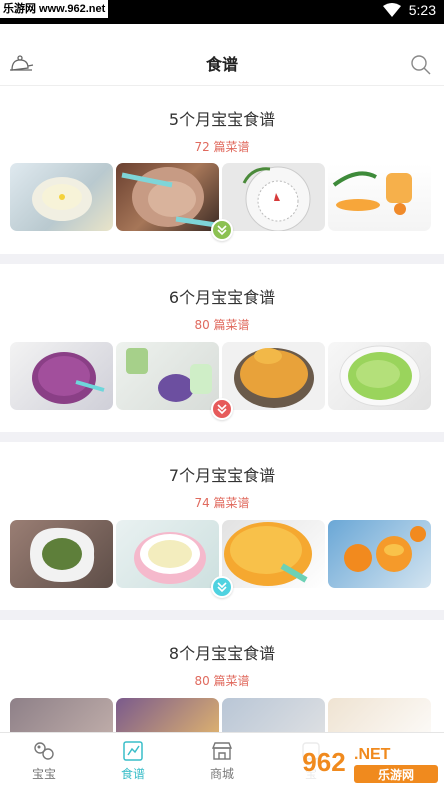 The width and height of the screenshot is (444, 789). I want to click on tab-baby: 宝宝, so click(44, 761).